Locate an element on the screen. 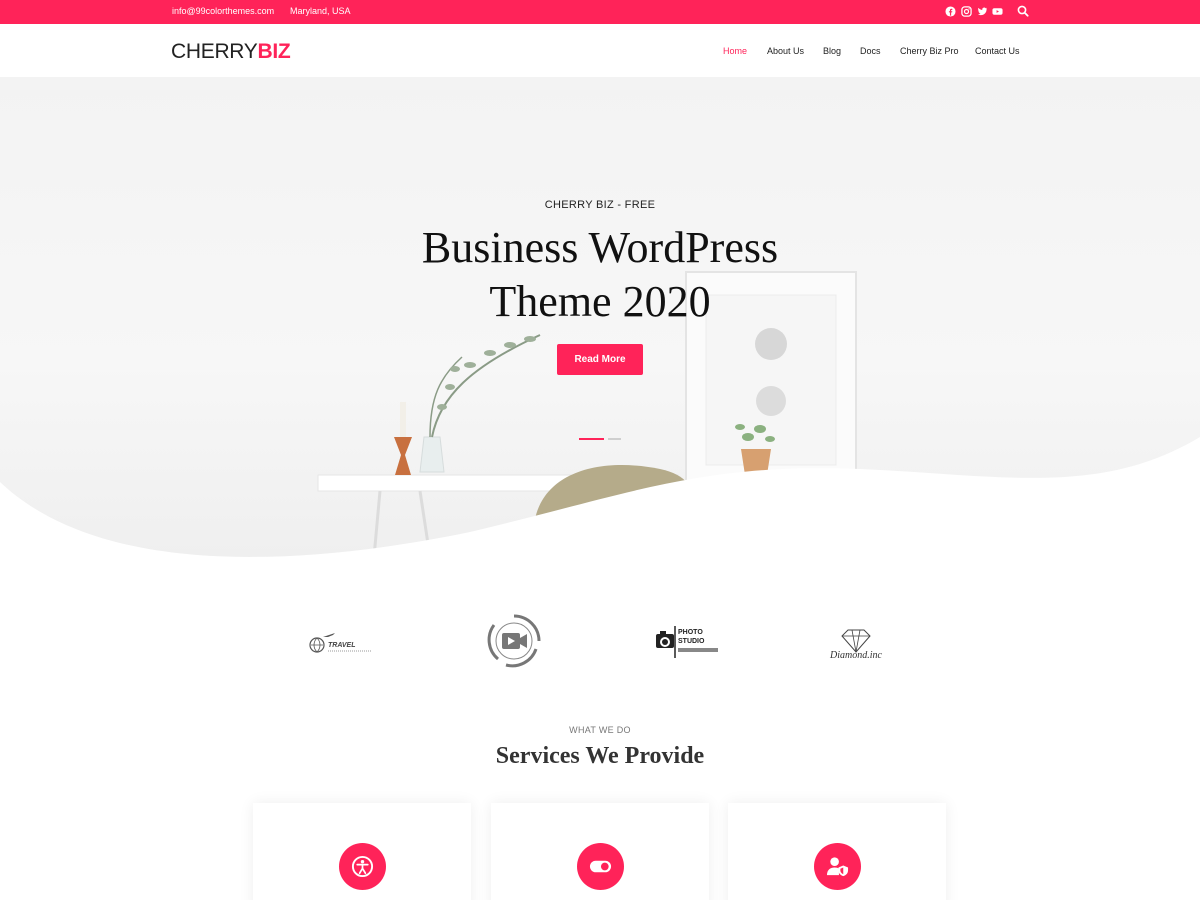  services-kicker: WHAT WE DO is located at coordinates (600, 730).